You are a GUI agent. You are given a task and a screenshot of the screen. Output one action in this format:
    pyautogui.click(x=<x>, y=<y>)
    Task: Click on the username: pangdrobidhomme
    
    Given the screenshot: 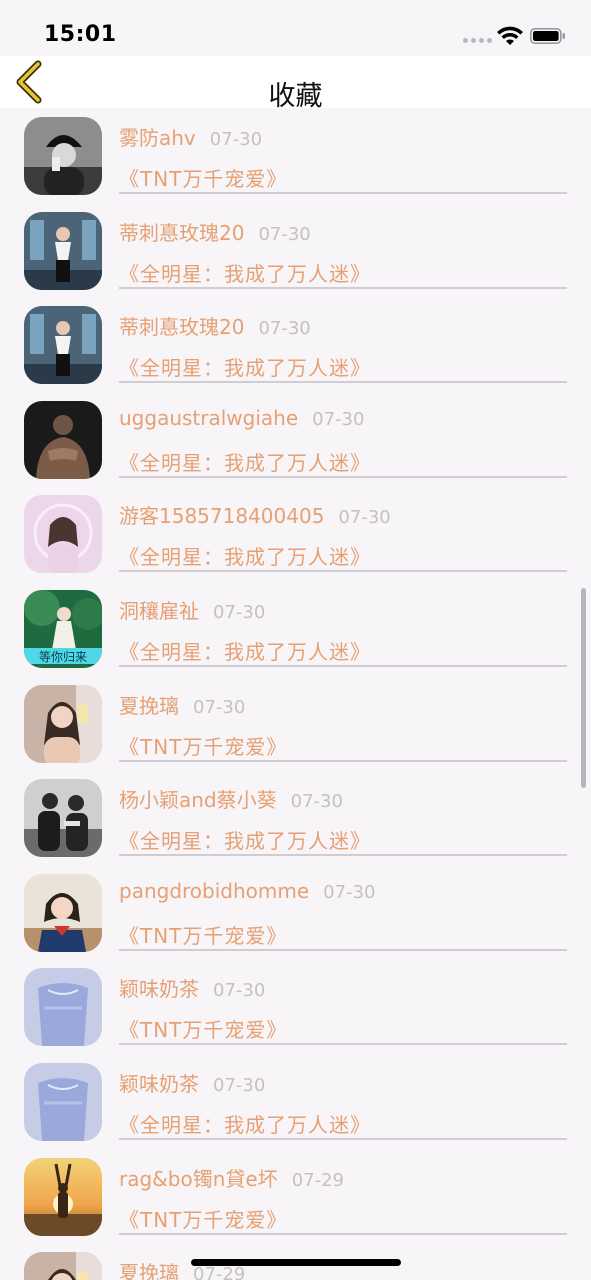 What is the action you would take?
    pyautogui.click(x=214, y=890)
    